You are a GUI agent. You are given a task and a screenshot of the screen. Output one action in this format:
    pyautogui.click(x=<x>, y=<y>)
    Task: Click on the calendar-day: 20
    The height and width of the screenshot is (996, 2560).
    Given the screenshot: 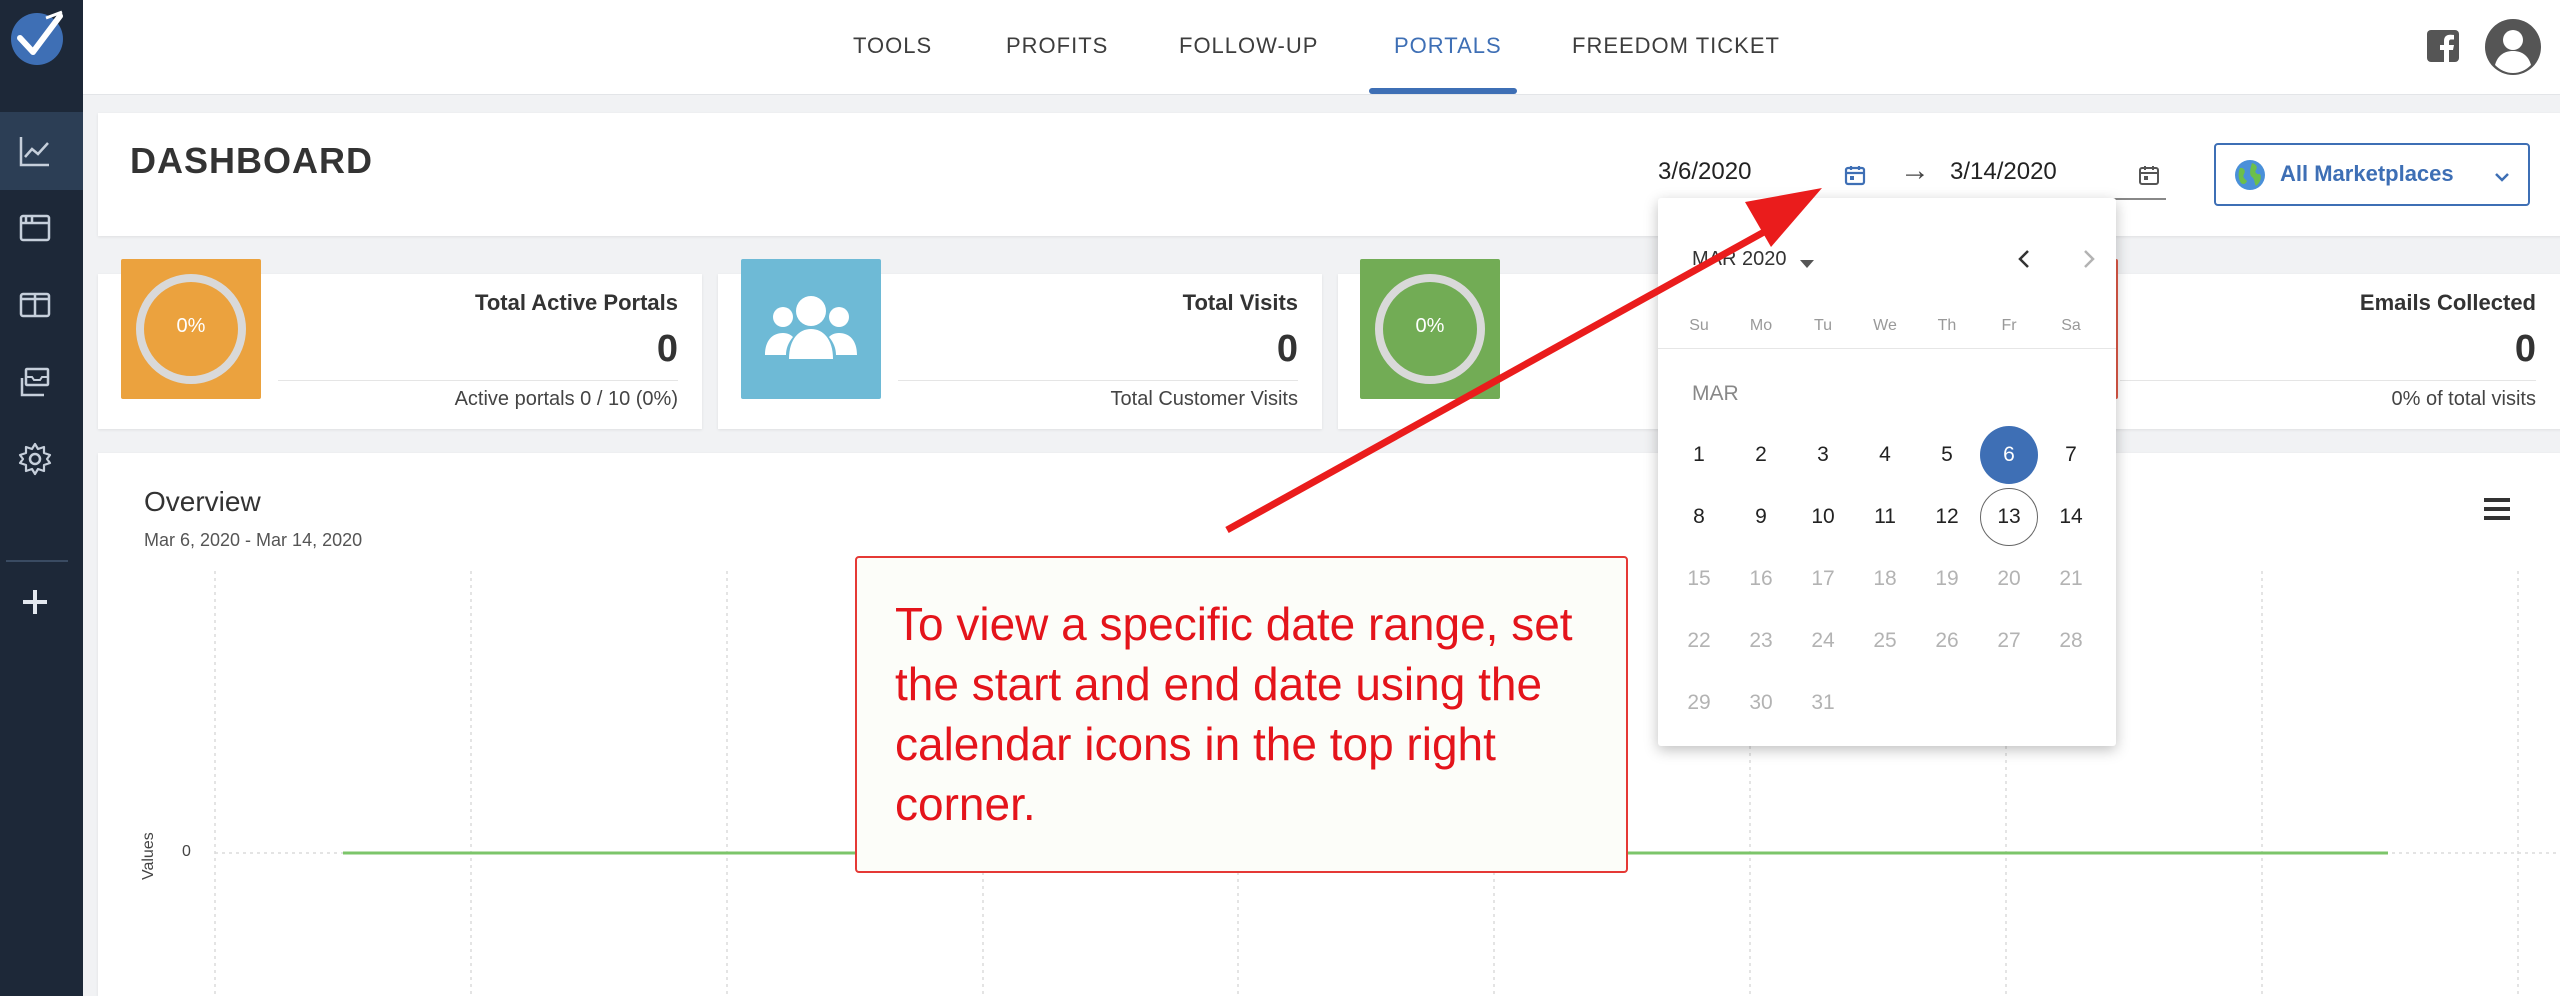 What is the action you would take?
    pyautogui.click(x=2009, y=578)
    